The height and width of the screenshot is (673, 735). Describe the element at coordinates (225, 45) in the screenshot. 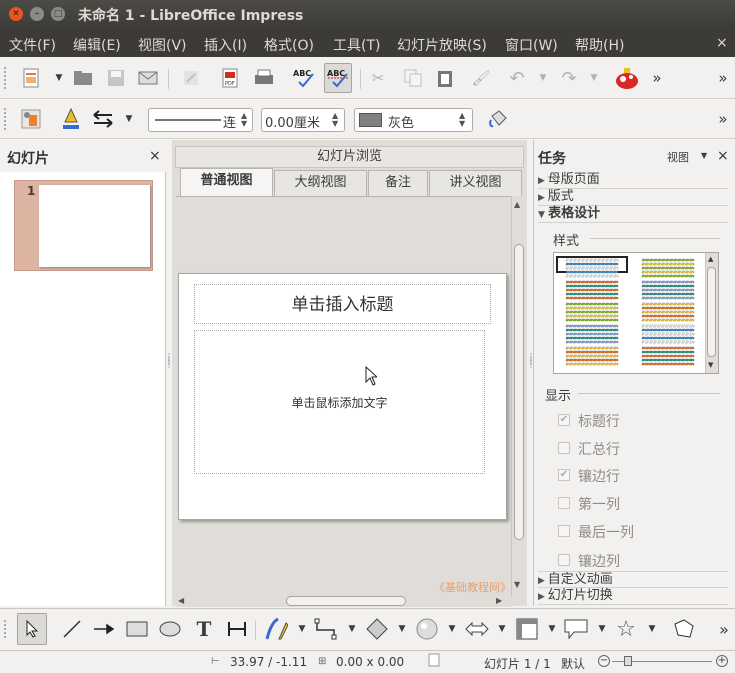

I see `menu-insert: 插入(I)` at that location.